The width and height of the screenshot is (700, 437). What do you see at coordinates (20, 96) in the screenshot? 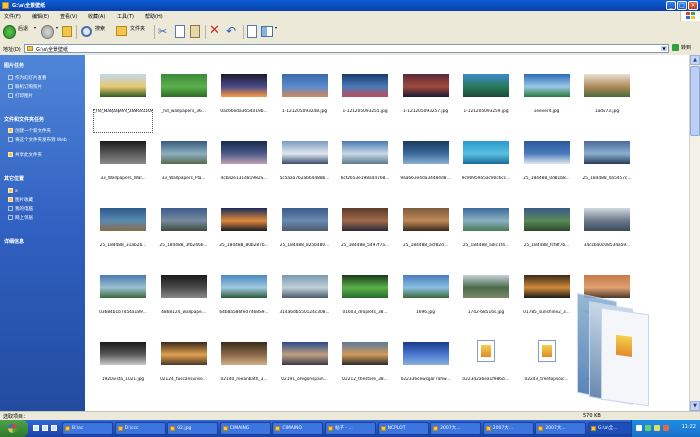
I see `print-pictures-link: 打印图片` at bounding box center [20, 96].